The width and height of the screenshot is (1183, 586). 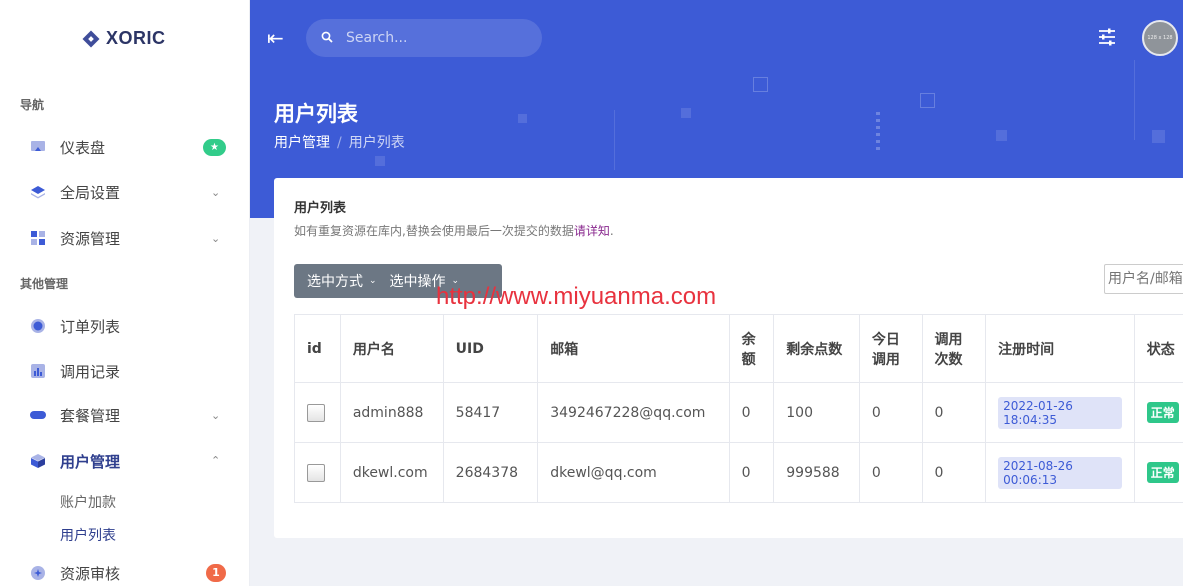 What do you see at coordinates (125, 238) in the screenshot?
I see `sidebar-item-resource-management: 资源管理 ⌄` at bounding box center [125, 238].